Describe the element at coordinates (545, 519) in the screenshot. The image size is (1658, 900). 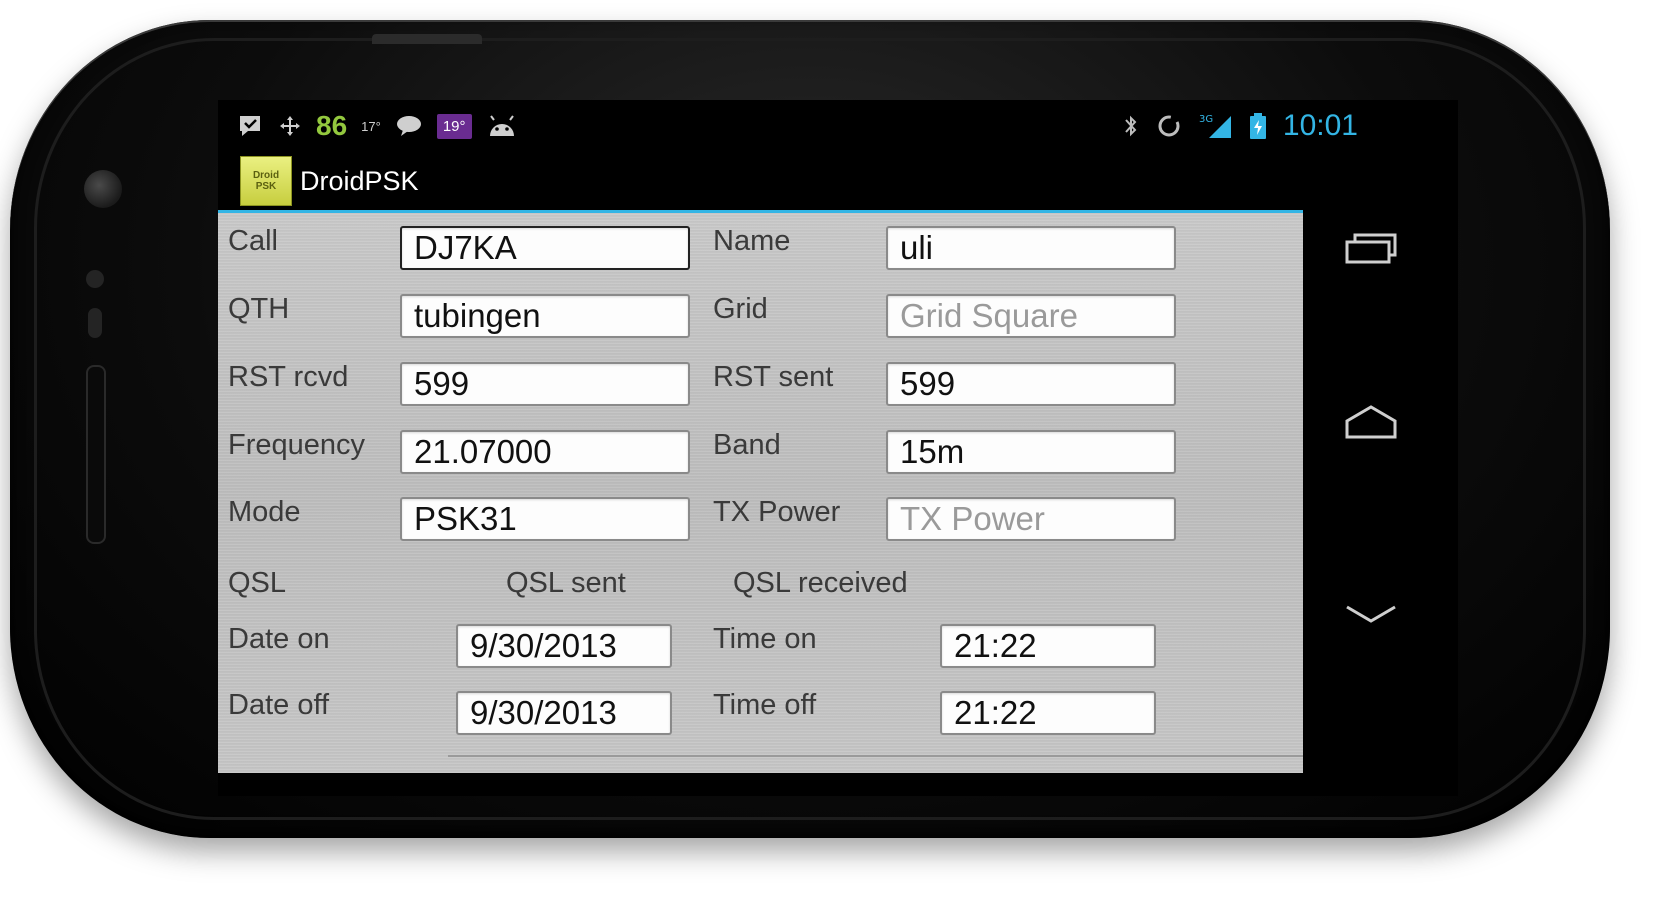
I see `mode-input` at that location.